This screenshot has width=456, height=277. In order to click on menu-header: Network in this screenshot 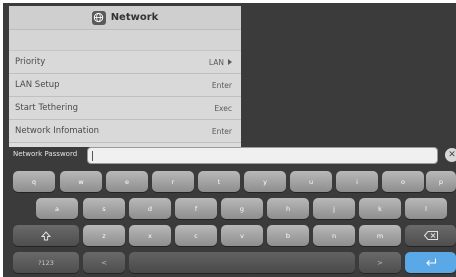, I will do `click(125, 18)`.